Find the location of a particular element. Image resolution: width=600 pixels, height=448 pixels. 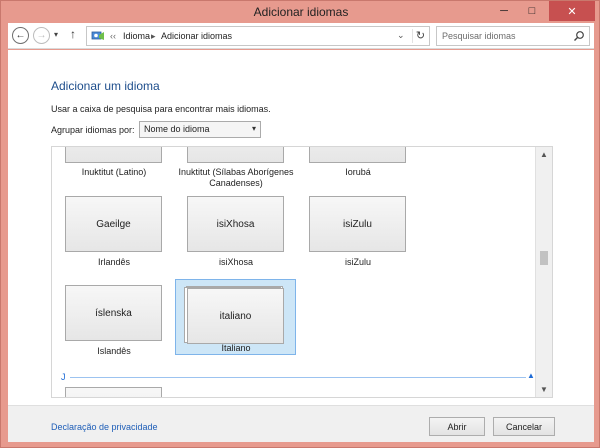

title-bar: Adicionar idiomas ─ □ ✕ is located at coordinates (300, 12).